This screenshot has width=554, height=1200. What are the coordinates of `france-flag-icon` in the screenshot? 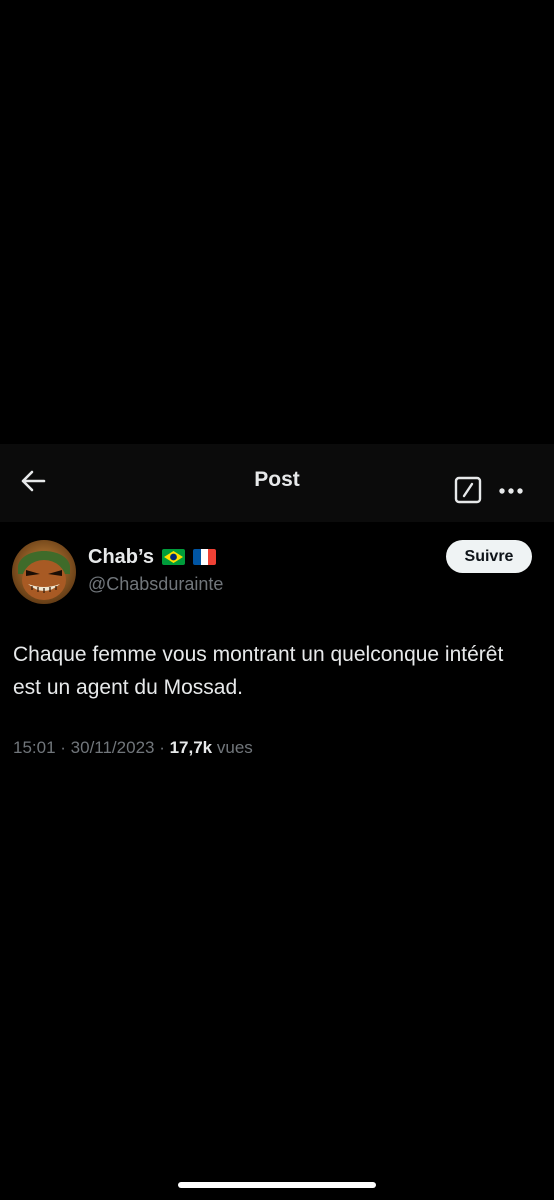 It's located at (204, 557).